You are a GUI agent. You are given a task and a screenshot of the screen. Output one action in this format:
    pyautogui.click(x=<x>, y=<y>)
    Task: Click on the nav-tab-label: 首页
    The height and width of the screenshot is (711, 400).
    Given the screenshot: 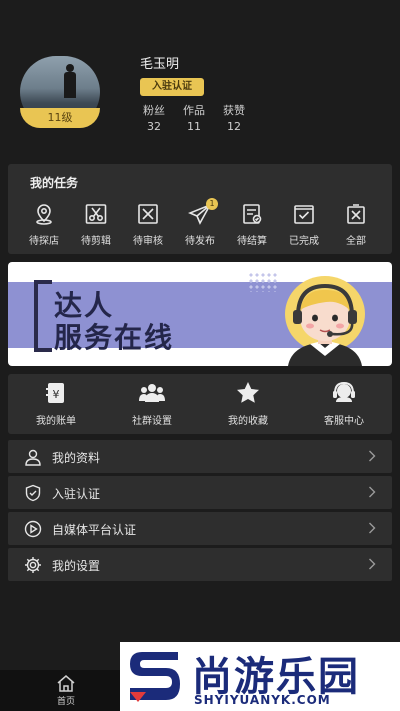 What is the action you would take?
    pyautogui.click(x=65, y=702)
    